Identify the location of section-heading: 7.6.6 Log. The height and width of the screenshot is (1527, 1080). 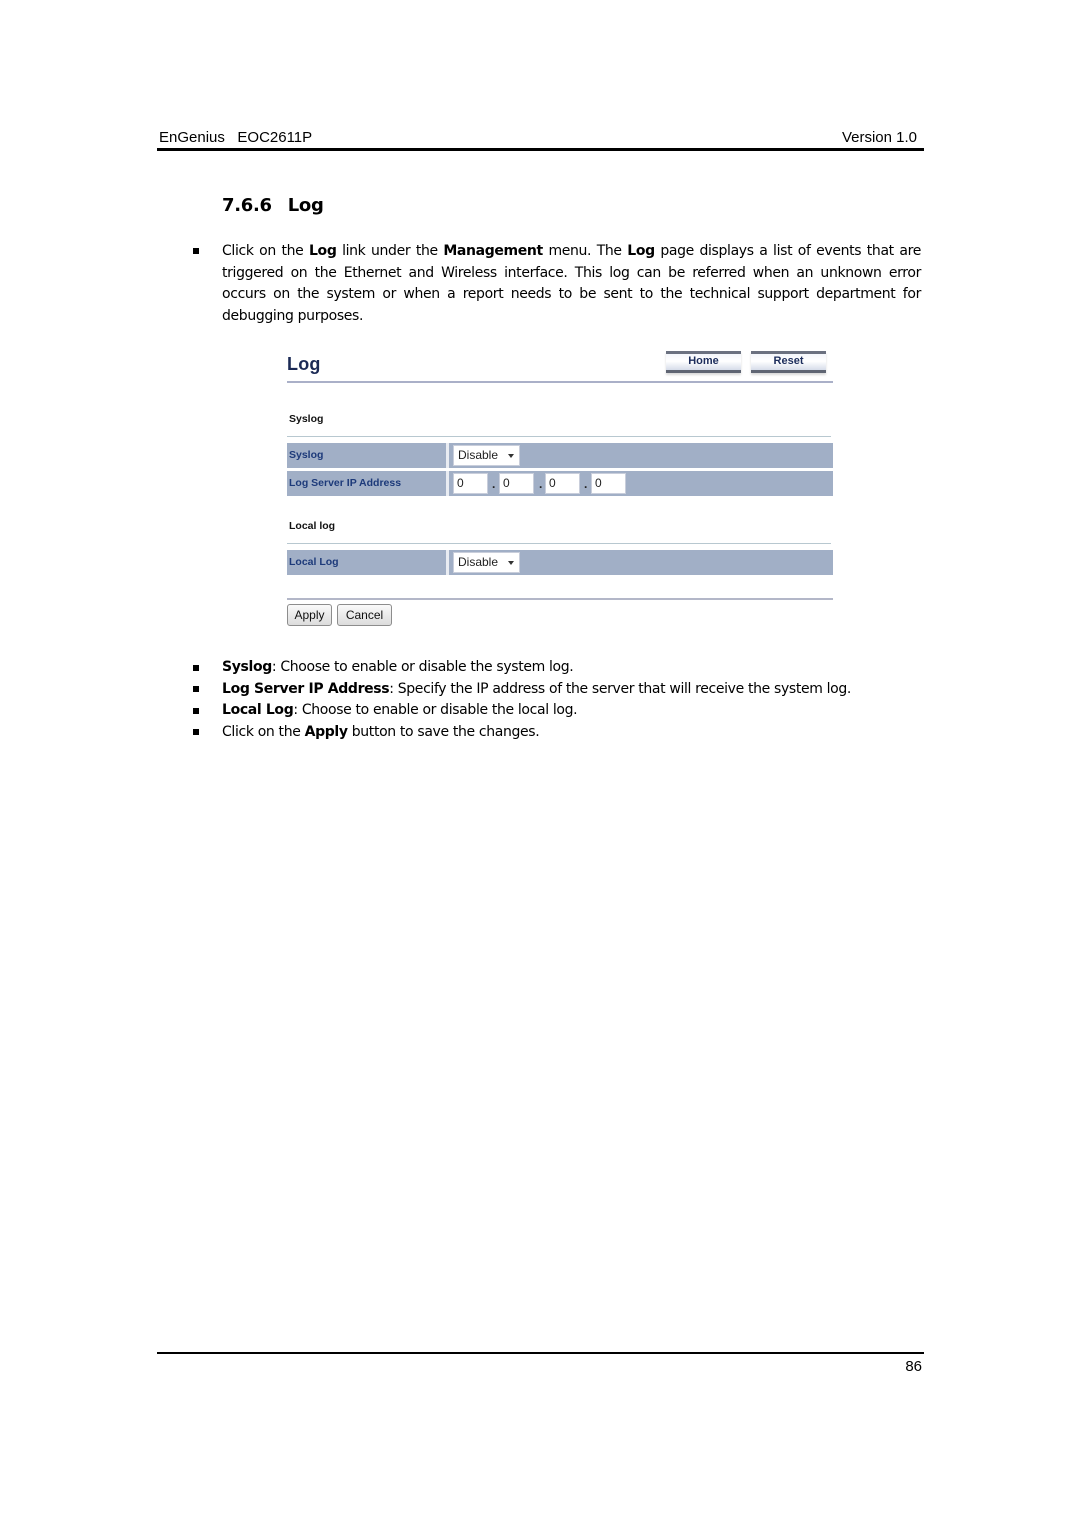
(273, 205).